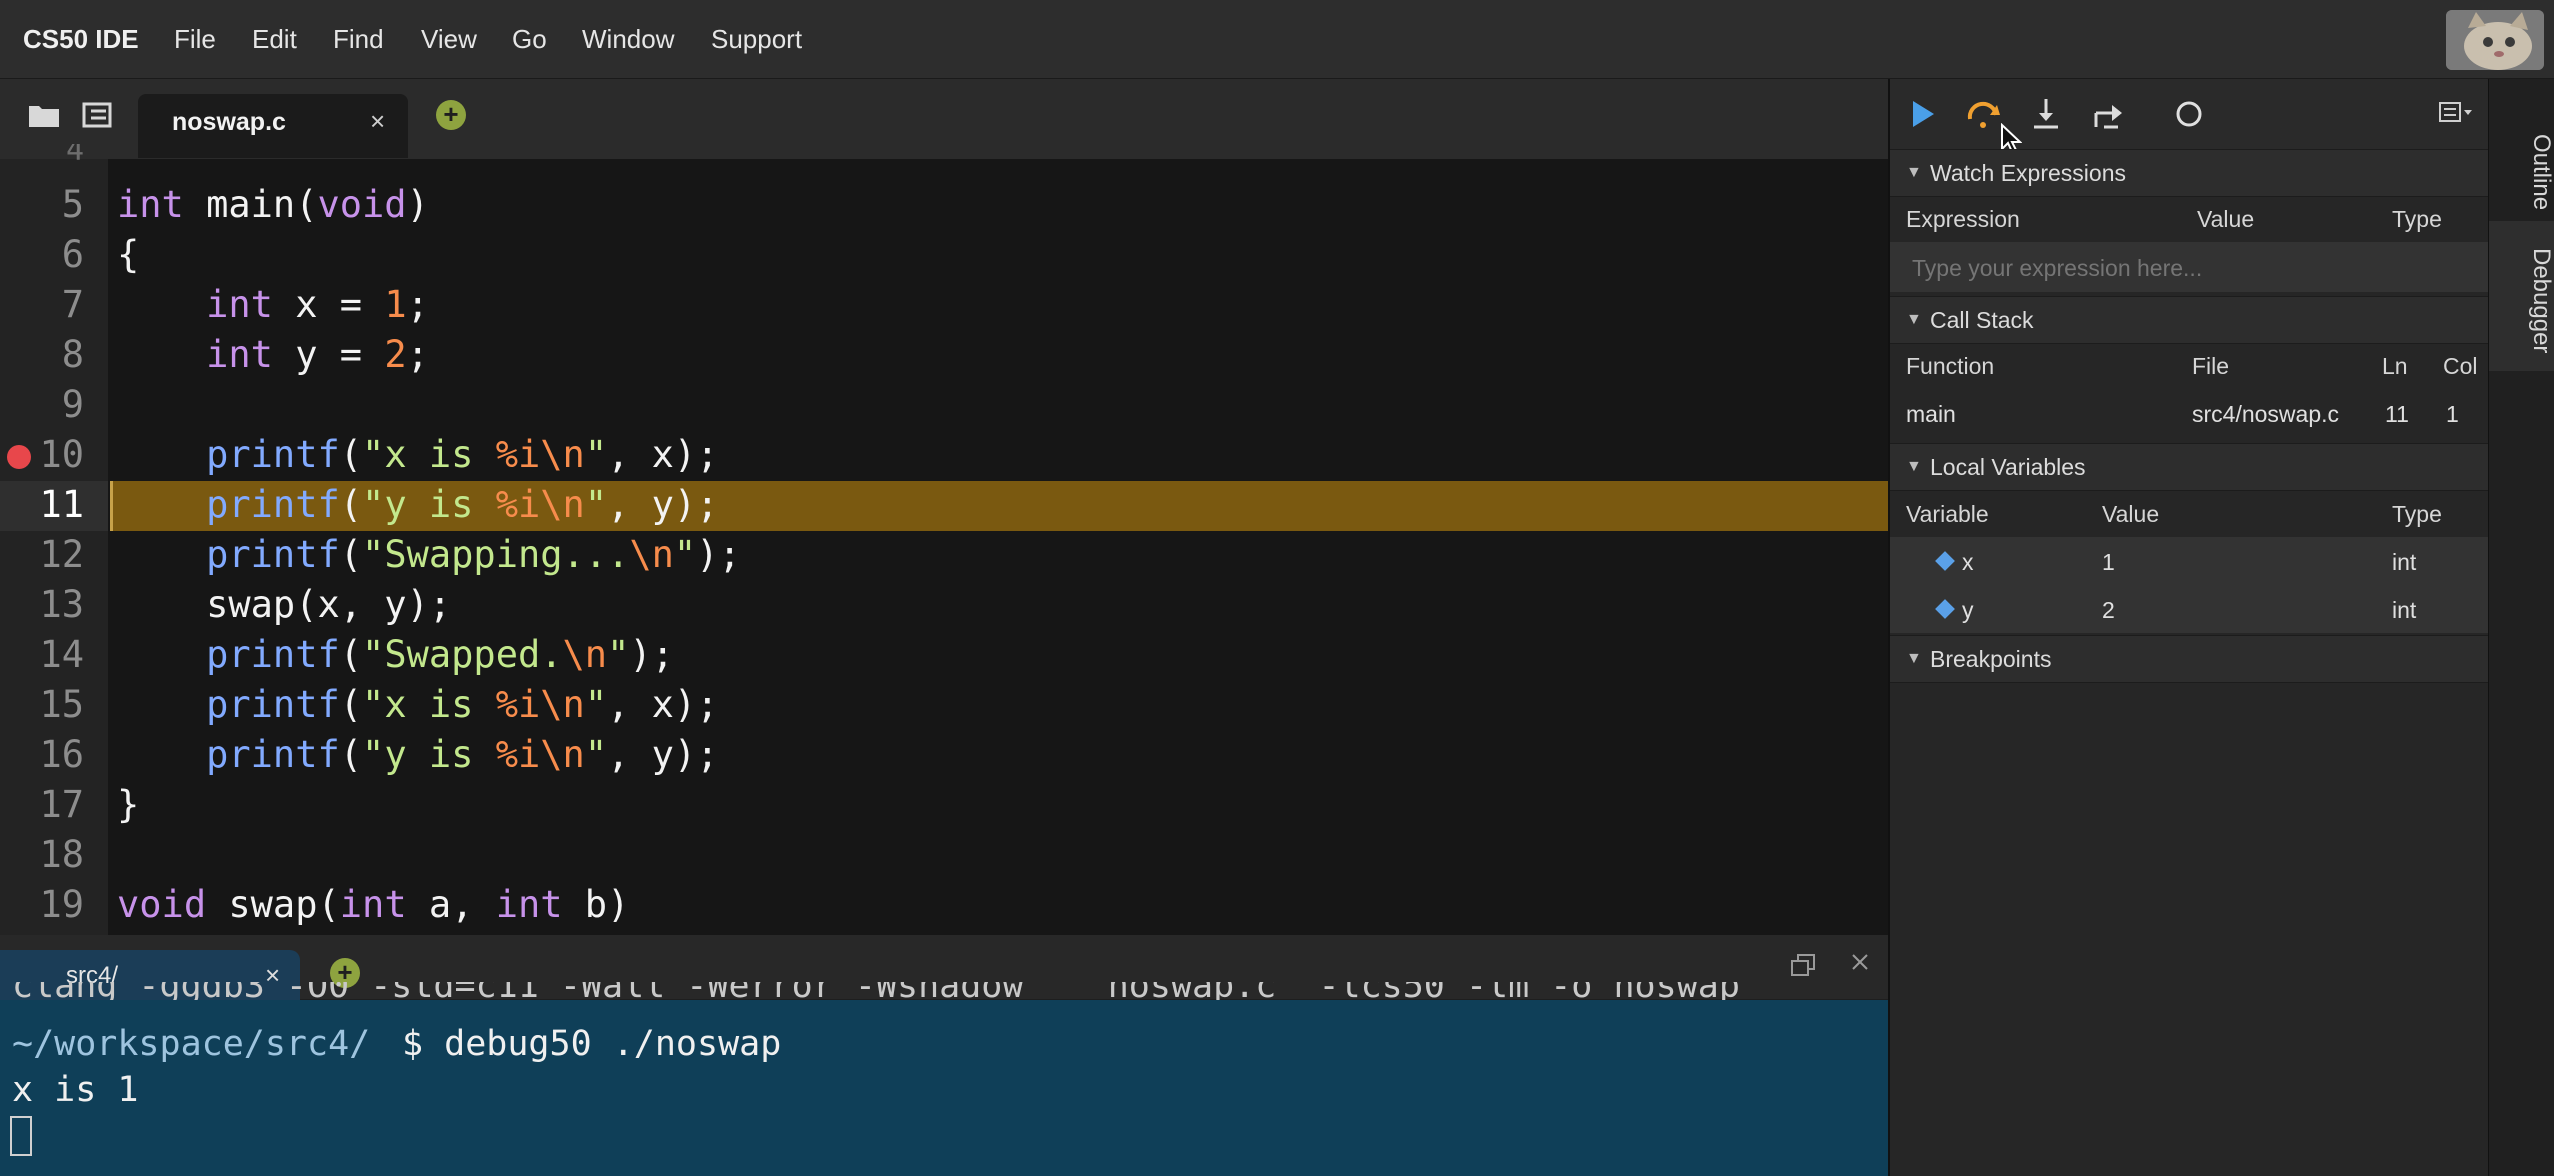 The image size is (2554, 1176). I want to click on line-number: 7, so click(42, 304).